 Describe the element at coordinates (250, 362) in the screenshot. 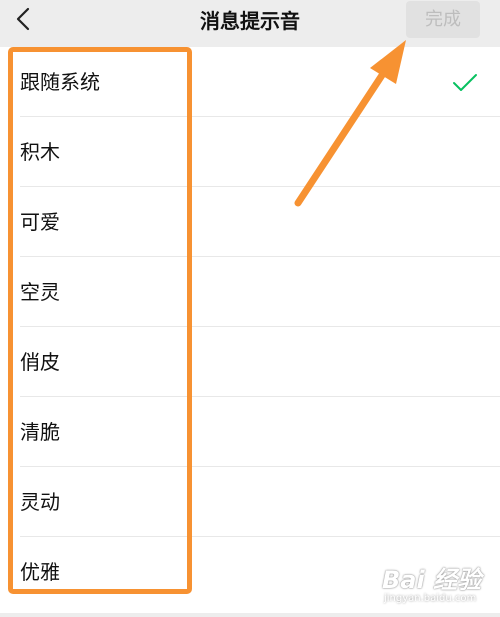

I see `sound-option-playful: 俏皮` at that location.